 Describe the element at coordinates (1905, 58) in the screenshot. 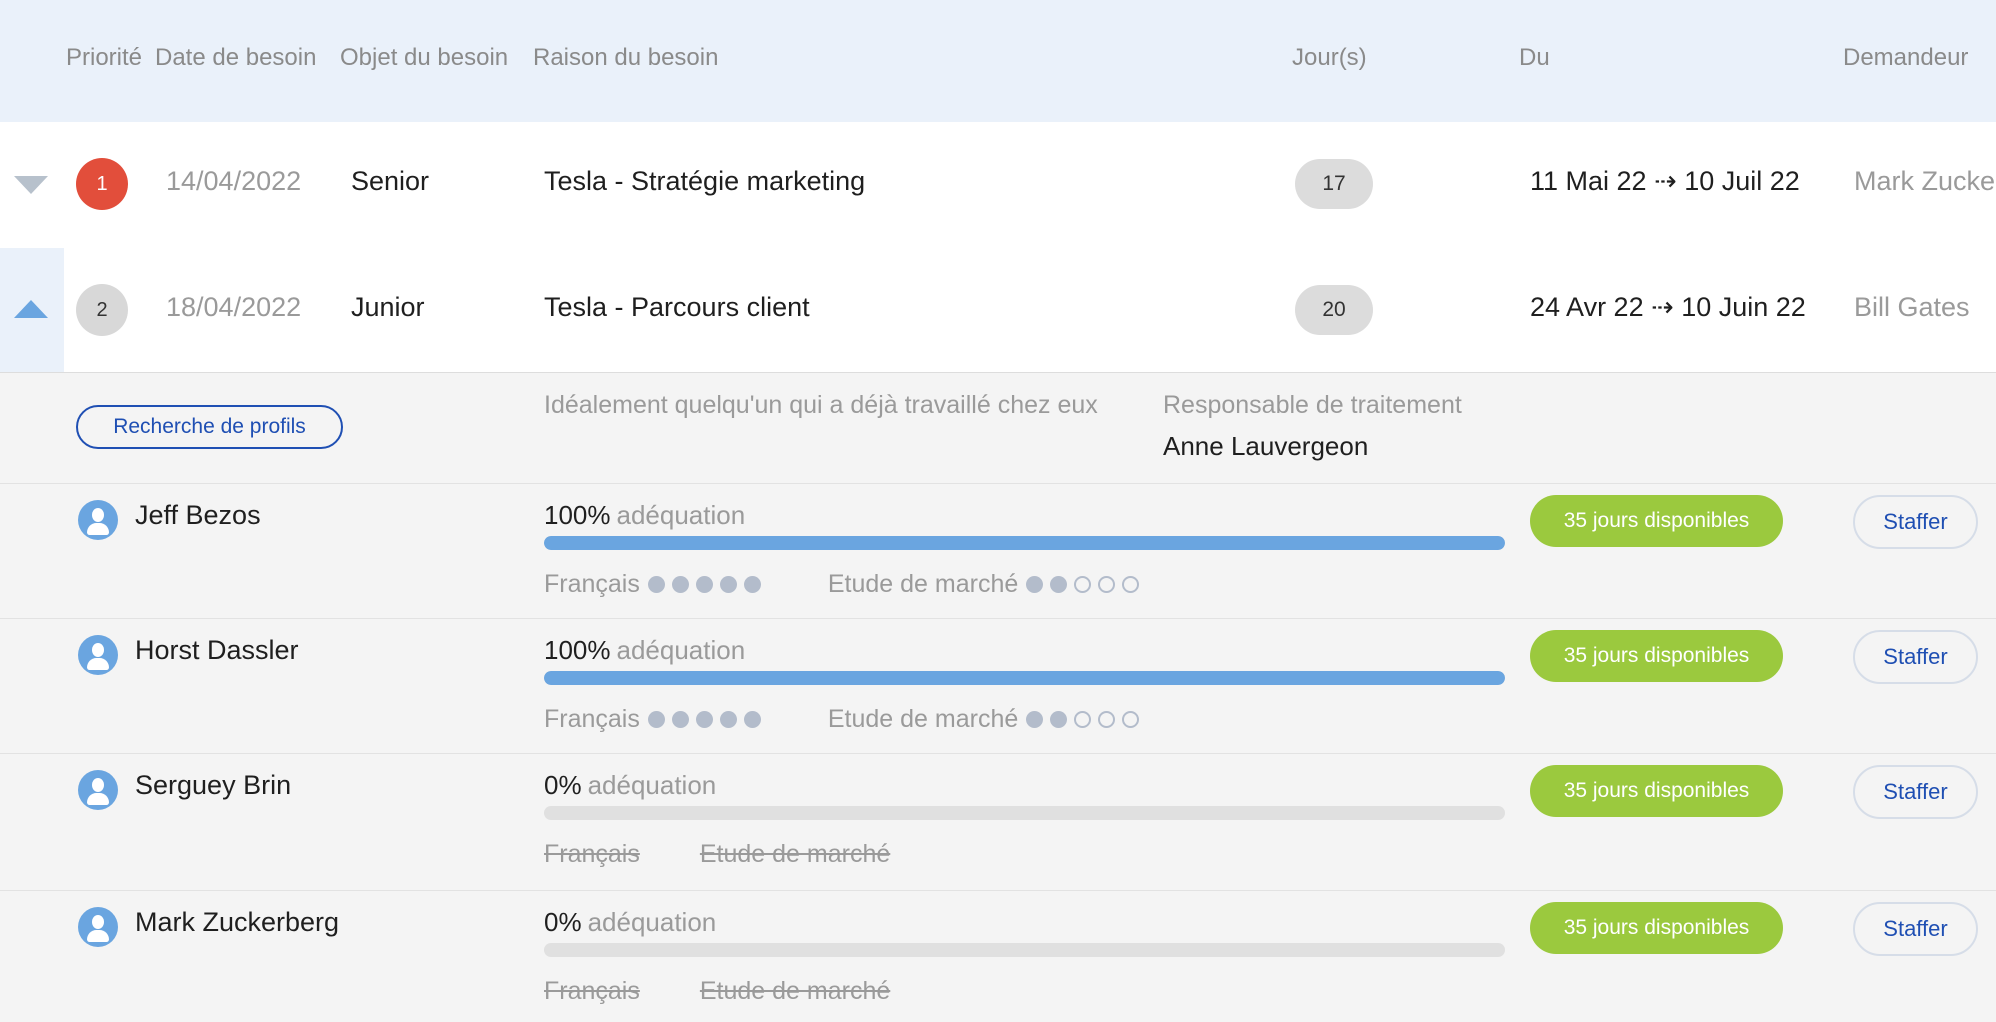

I see `header-requester: Demandeur` at that location.